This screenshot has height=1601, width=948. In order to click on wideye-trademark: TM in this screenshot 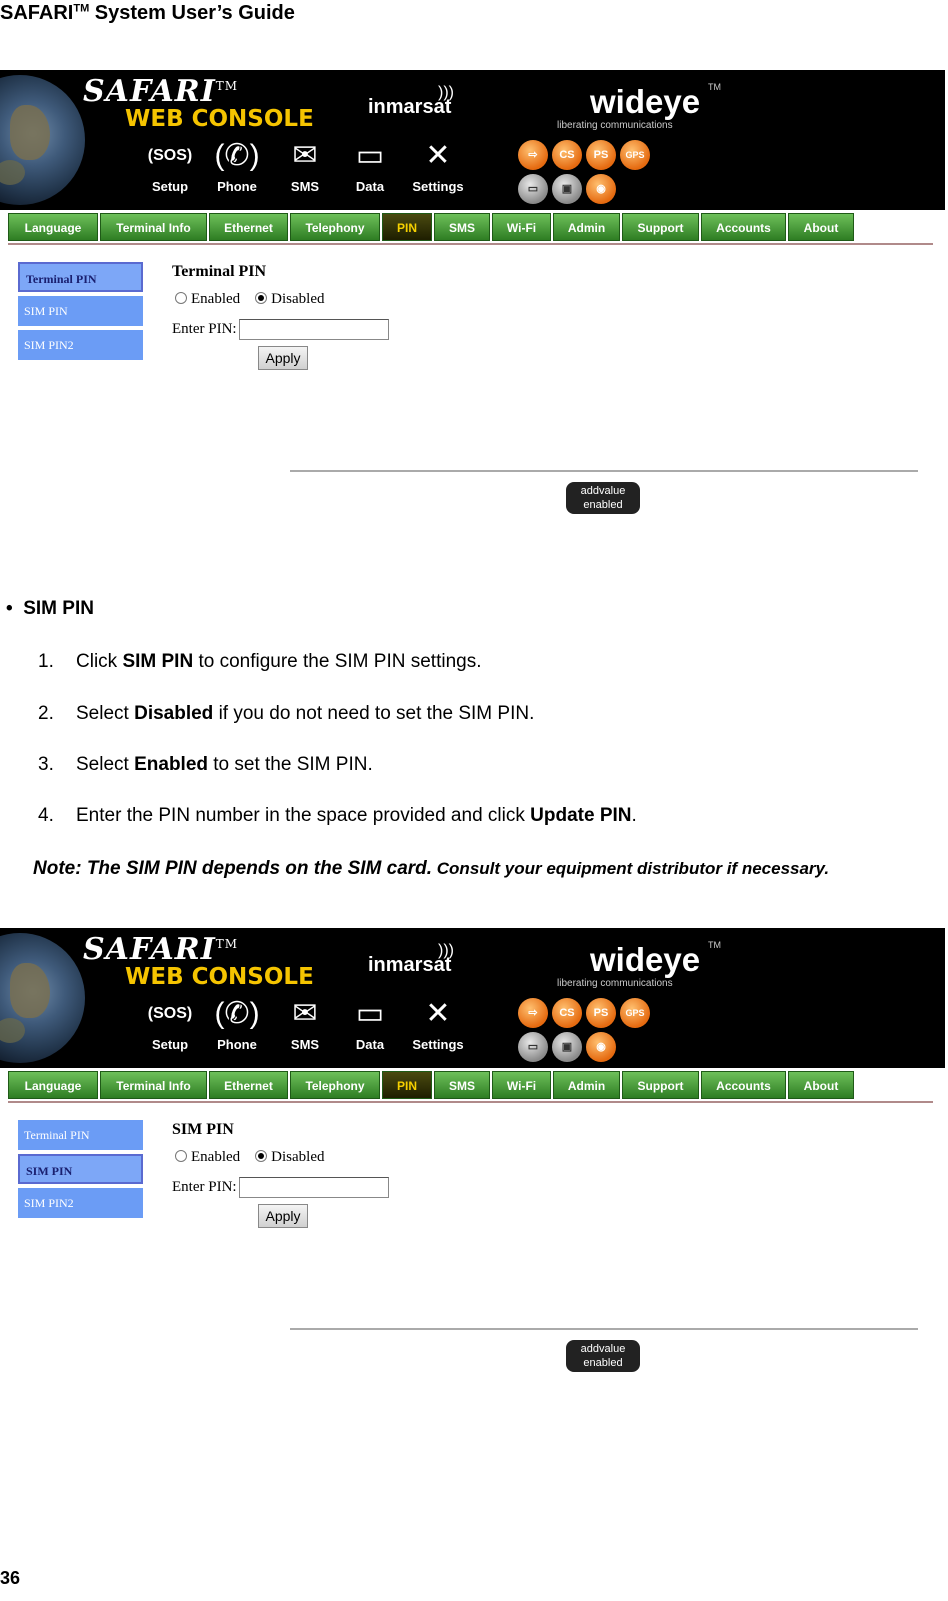, I will do `click(714, 87)`.